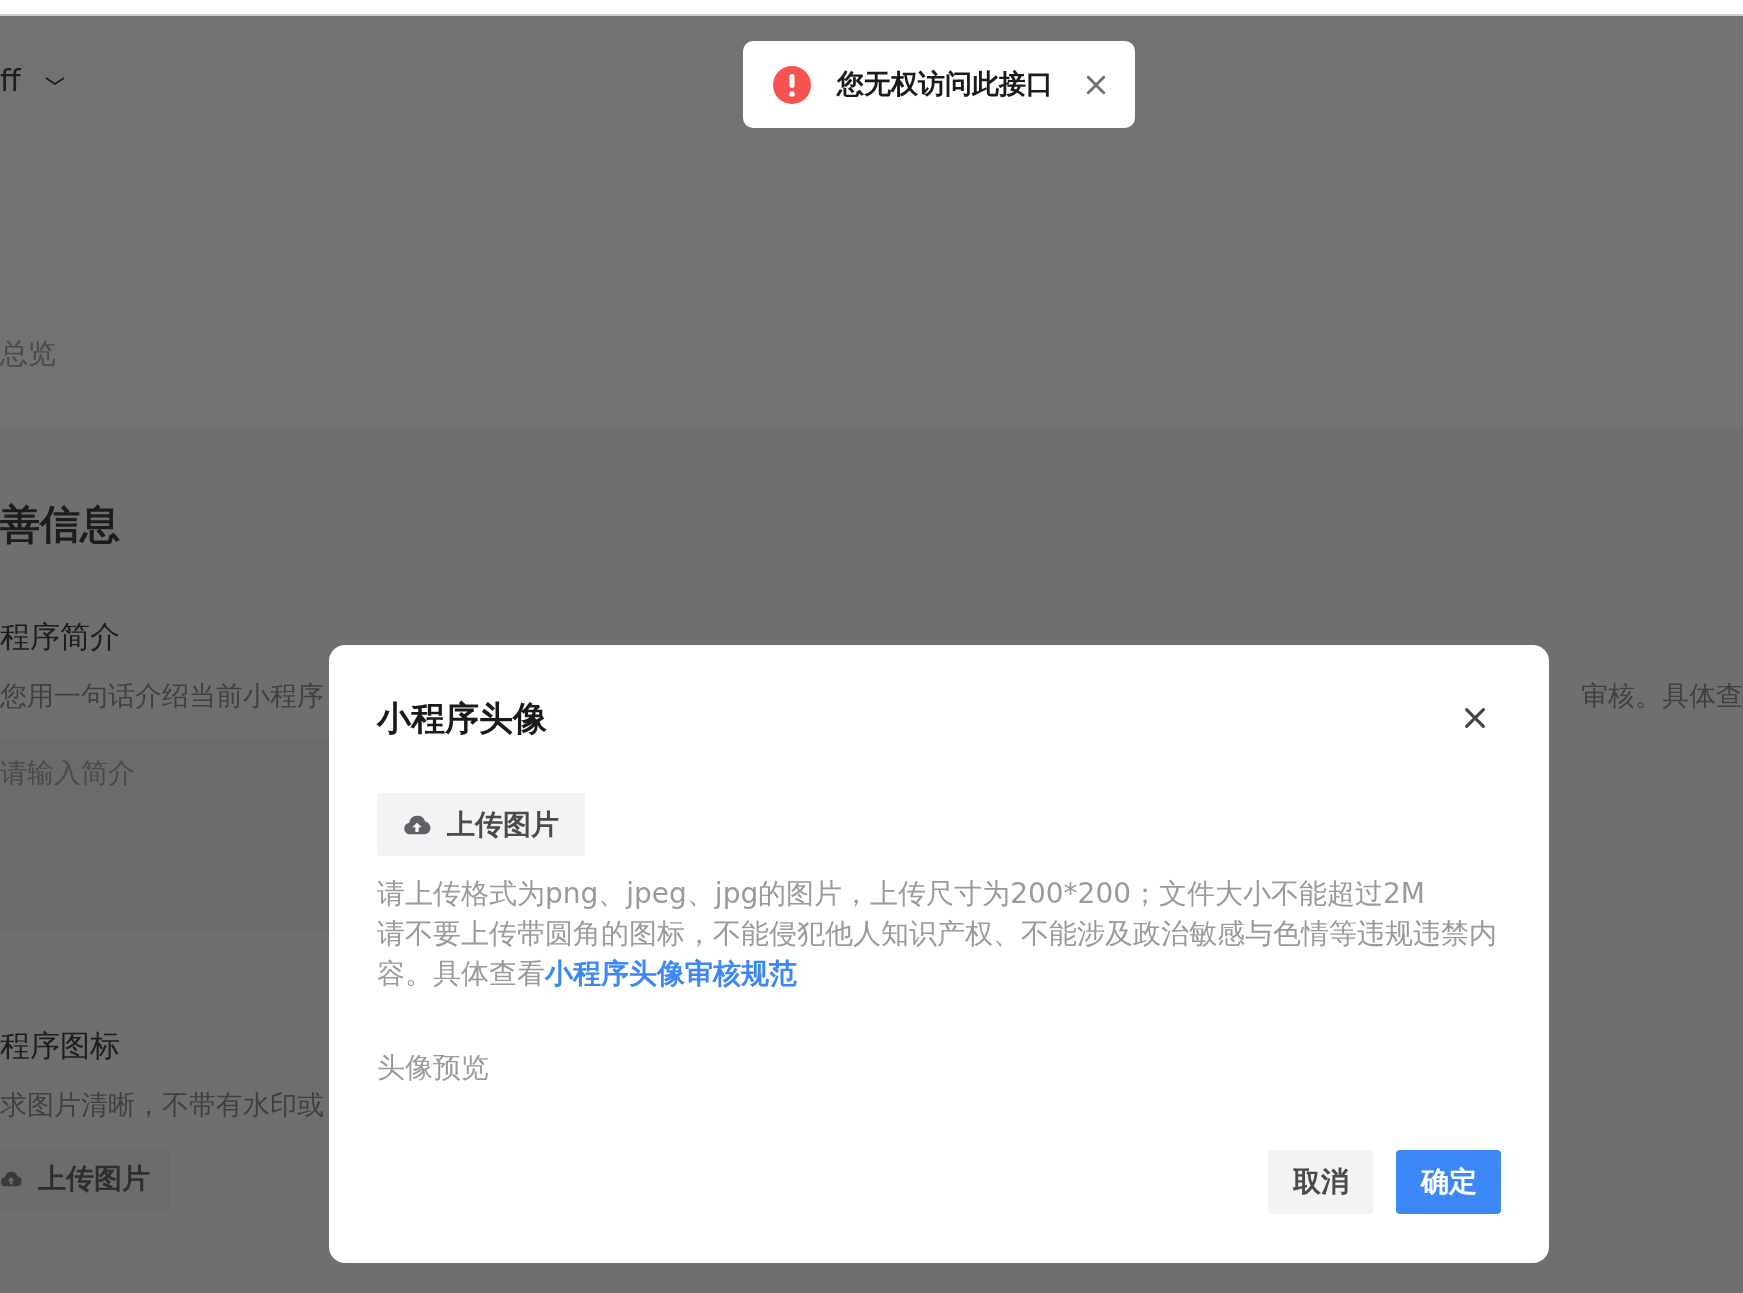 This screenshot has width=1743, height=1293. Describe the element at coordinates (1448, 1182) in the screenshot. I see `confirm-button: 确定` at that location.